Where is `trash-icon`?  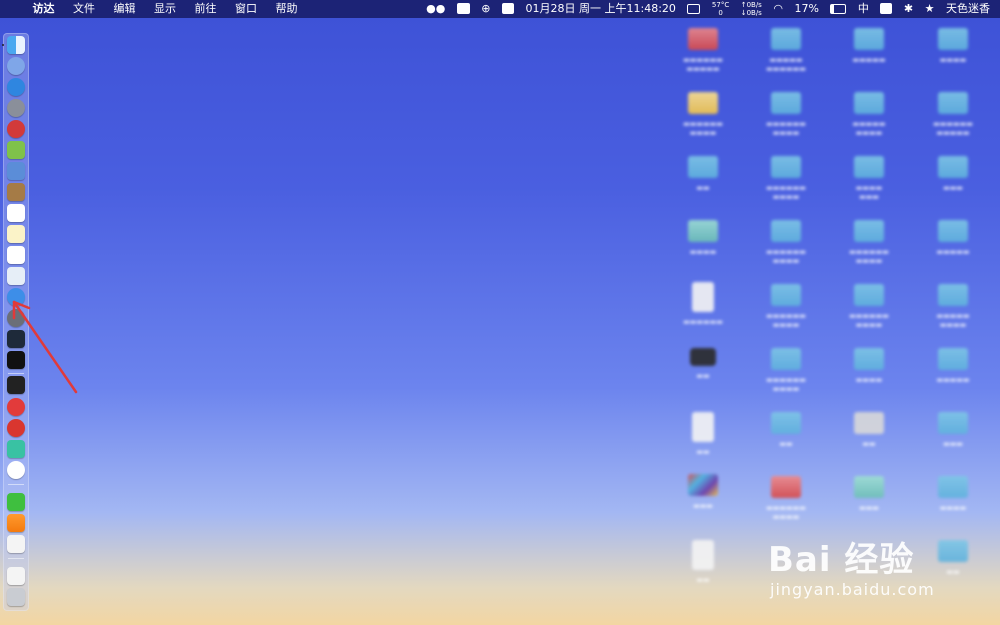
trash-icon is located at coordinates (16, 597).